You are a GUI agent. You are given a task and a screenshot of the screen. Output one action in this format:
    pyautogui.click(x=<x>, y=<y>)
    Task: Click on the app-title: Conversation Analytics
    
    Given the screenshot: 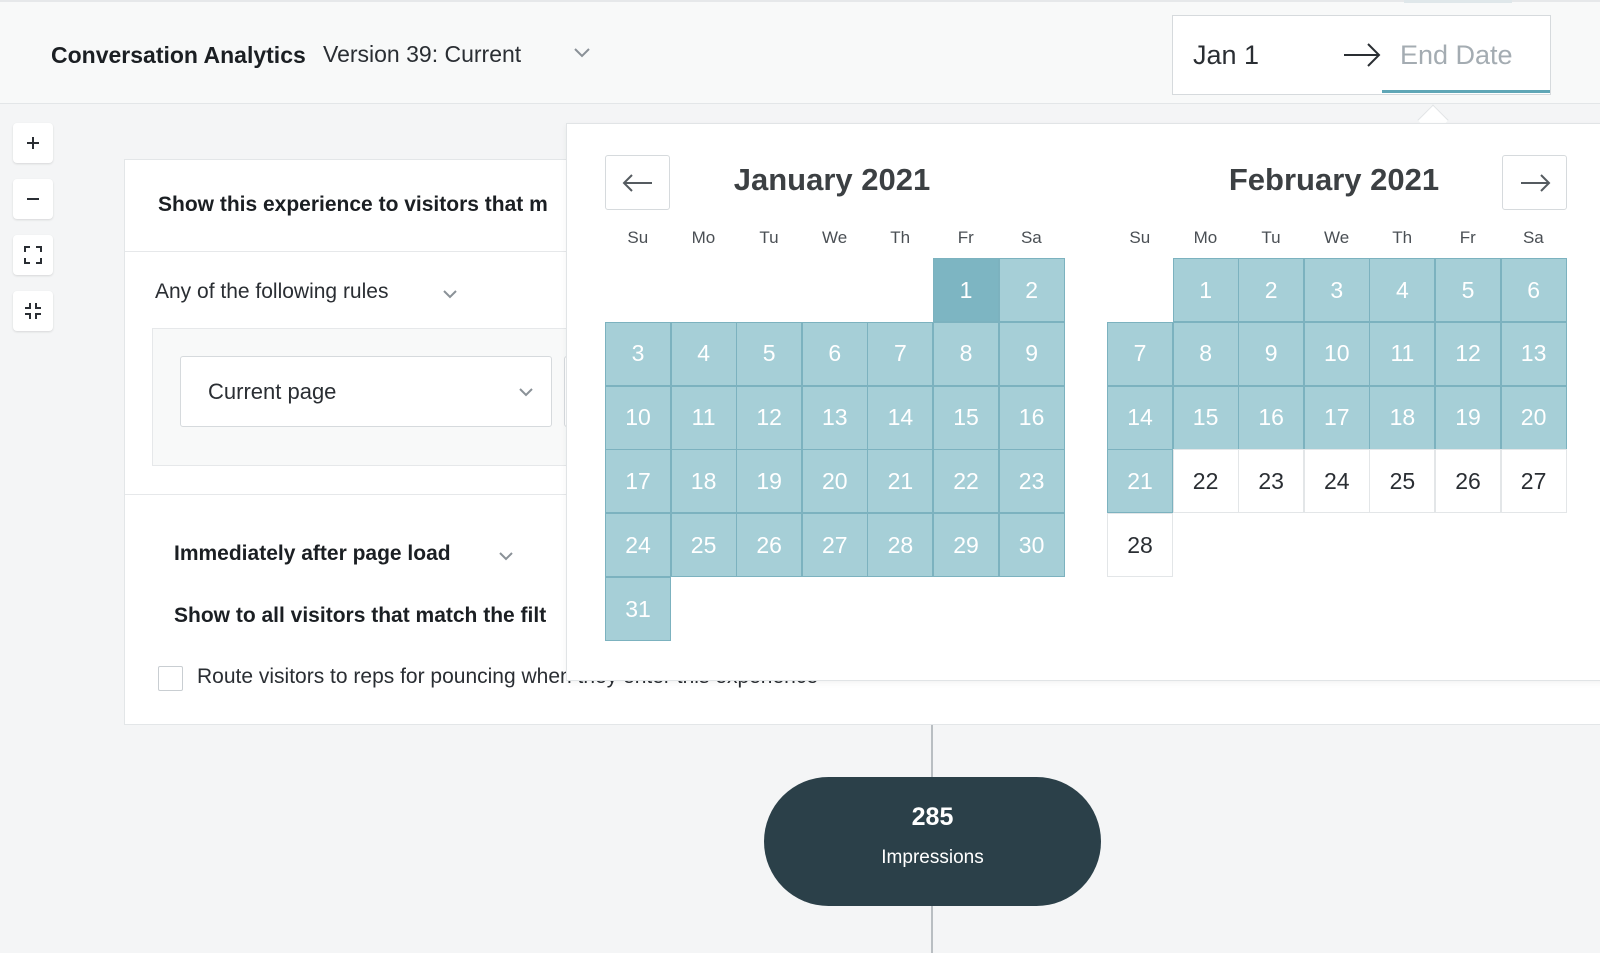 What is the action you would take?
    pyautogui.click(x=178, y=55)
    